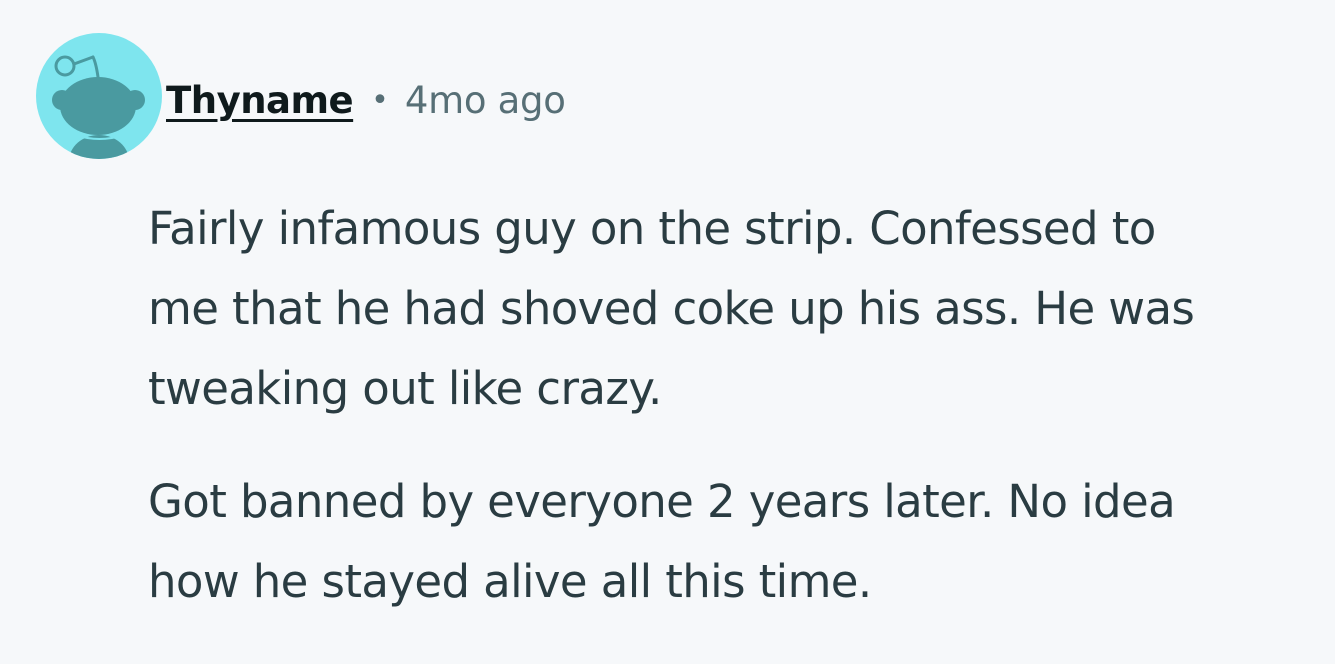 This screenshot has height=664, width=1335. What do you see at coordinates (98, 107) in the screenshot?
I see `reddit-snoo-avatar-icon` at bounding box center [98, 107].